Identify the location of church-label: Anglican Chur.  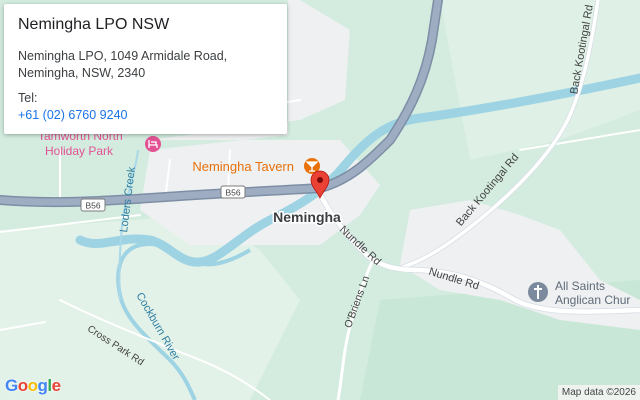
(592, 300).